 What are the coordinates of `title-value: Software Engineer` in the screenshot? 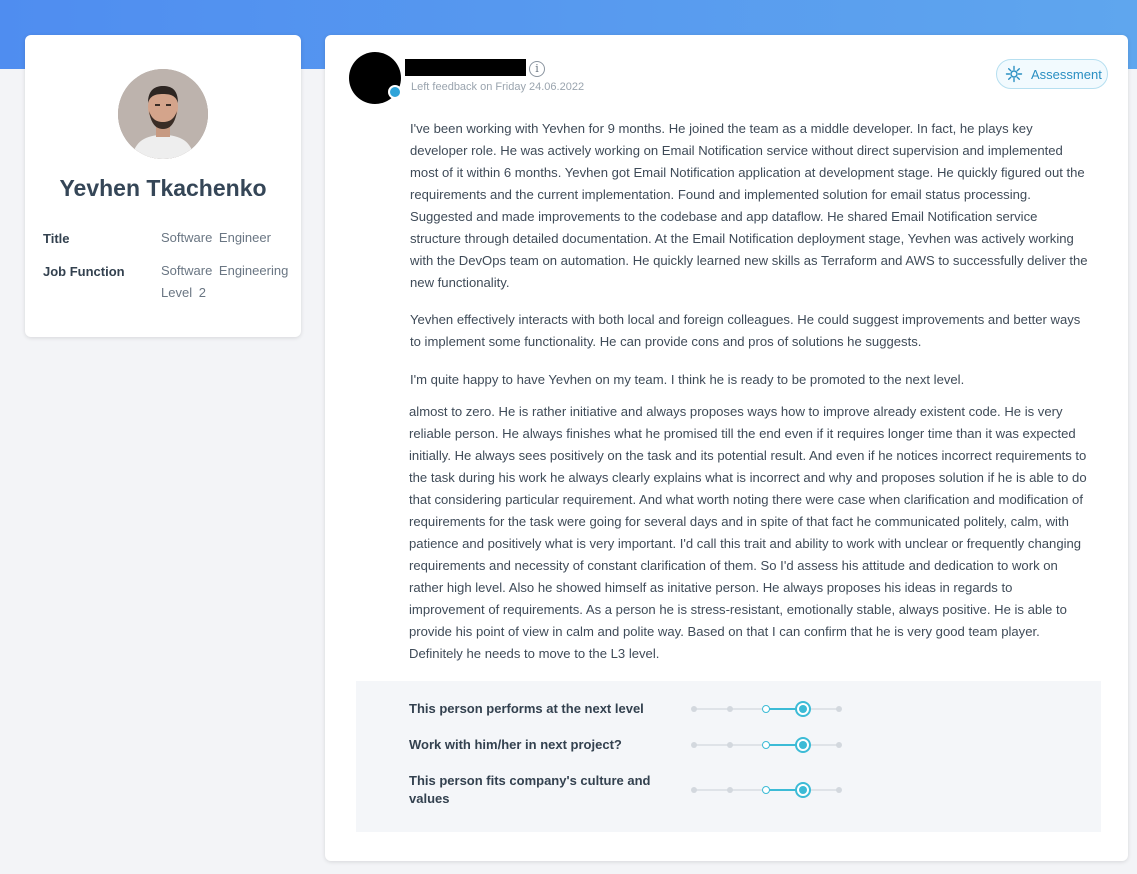 It's located at (216, 237).